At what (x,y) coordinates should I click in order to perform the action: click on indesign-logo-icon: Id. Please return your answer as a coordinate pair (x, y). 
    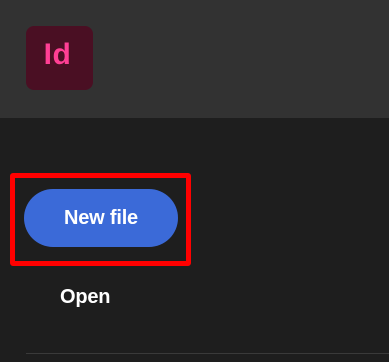
    Looking at the image, I should click on (59, 58).